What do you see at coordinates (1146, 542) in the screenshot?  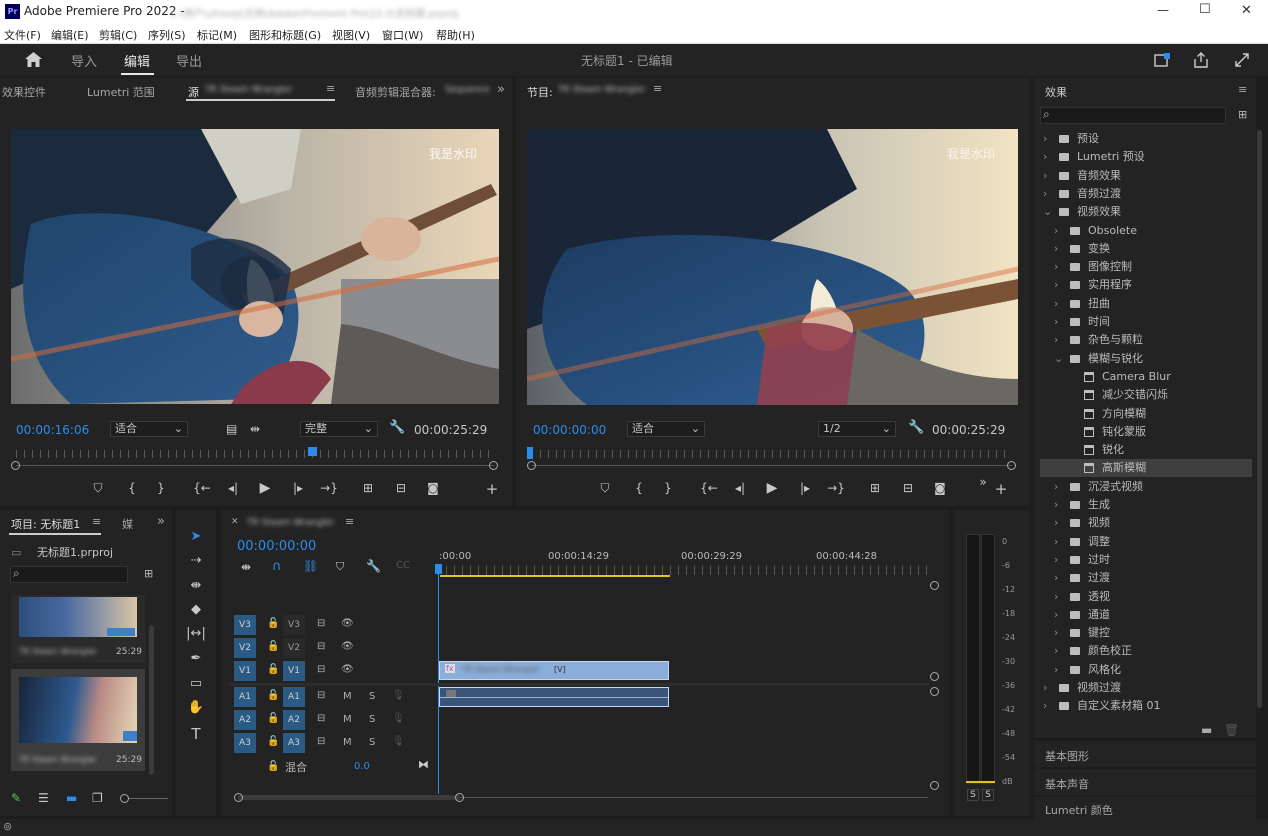 I see `effects-tree-item: › 调整` at bounding box center [1146, 542].